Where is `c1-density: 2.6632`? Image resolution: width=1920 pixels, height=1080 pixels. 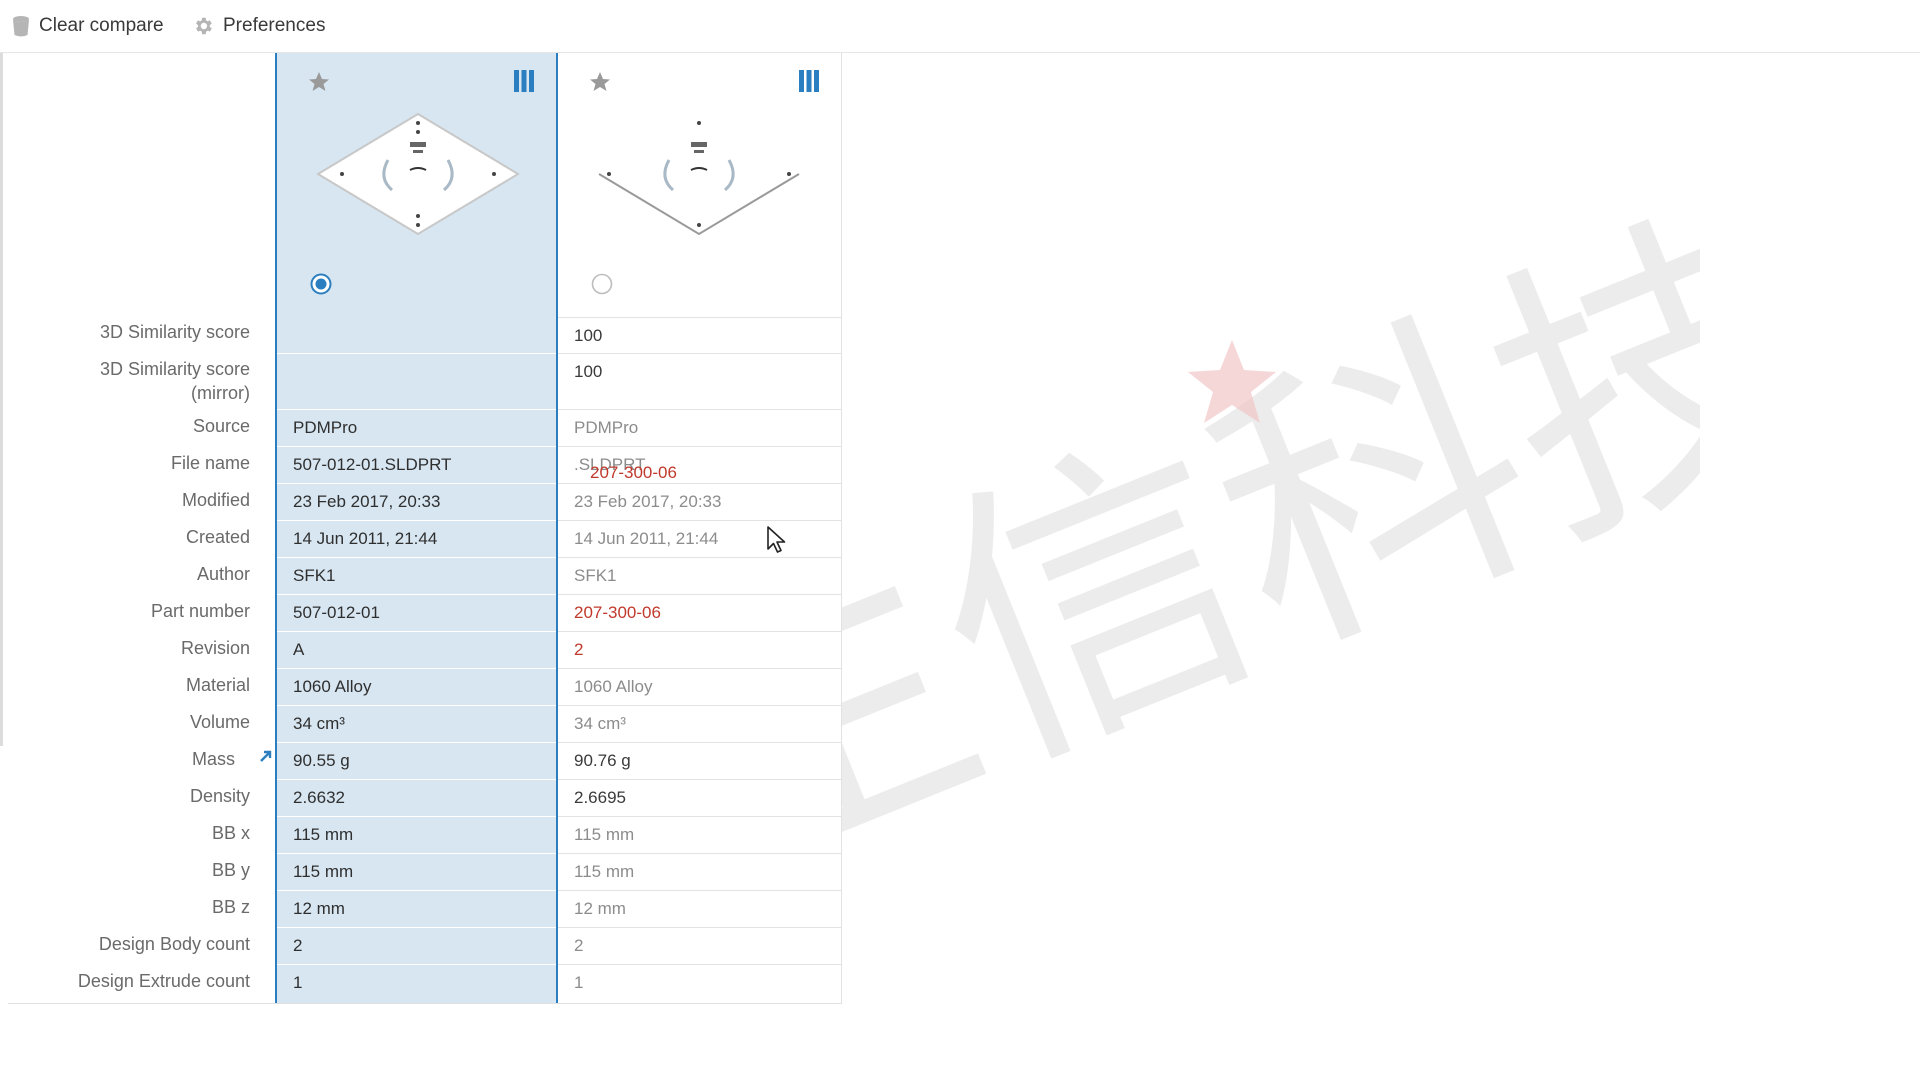
c1-density: 2.6632 is located at coordinates (416, 798).